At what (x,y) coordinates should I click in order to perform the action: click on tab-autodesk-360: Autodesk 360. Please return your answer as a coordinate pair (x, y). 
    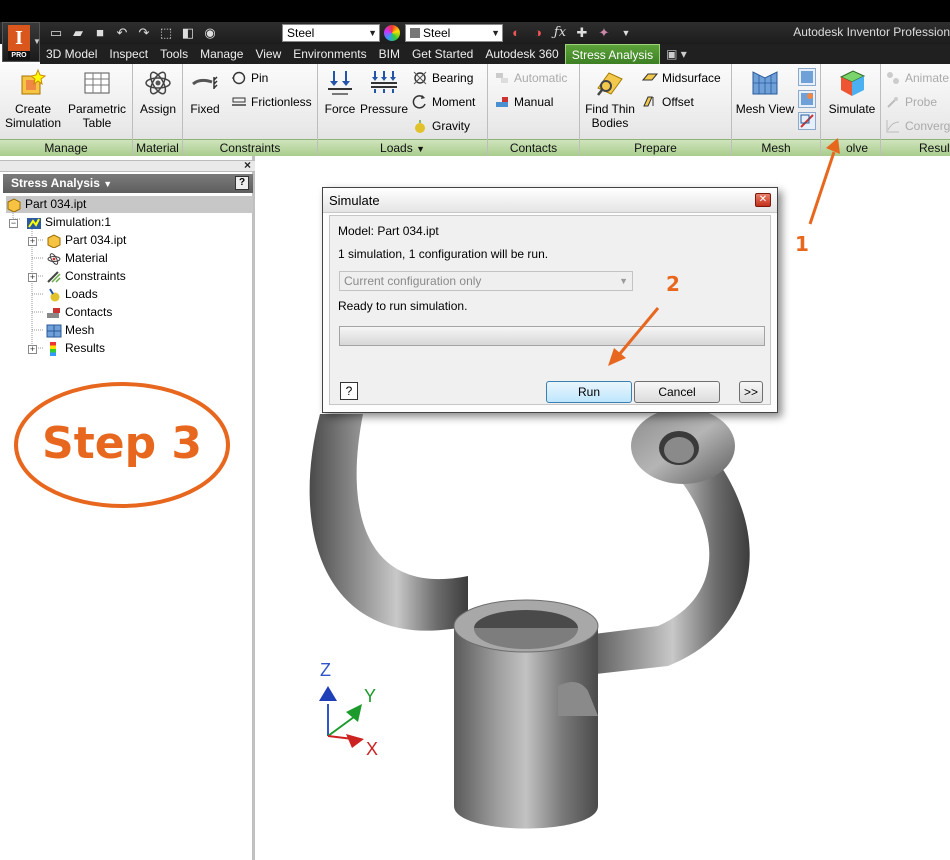
    Looking at the image, I should click on (521, 54).